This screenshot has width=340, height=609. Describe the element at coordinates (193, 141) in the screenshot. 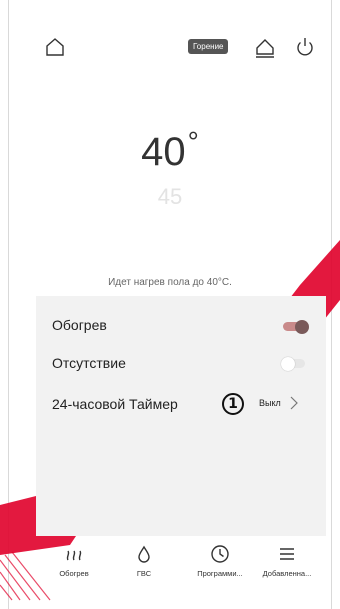

I see `degree-symbol: °` at that location.